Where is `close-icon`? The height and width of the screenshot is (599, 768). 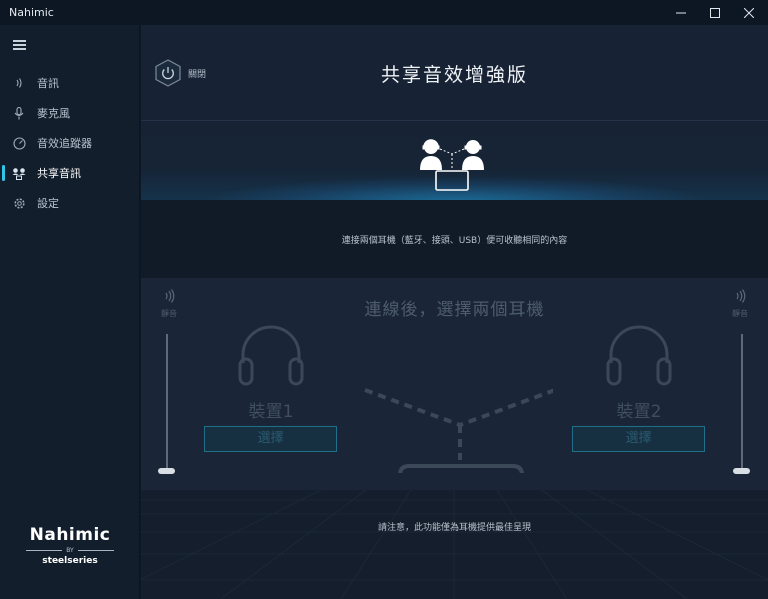
close-icon is located at coordinates (749, 12).